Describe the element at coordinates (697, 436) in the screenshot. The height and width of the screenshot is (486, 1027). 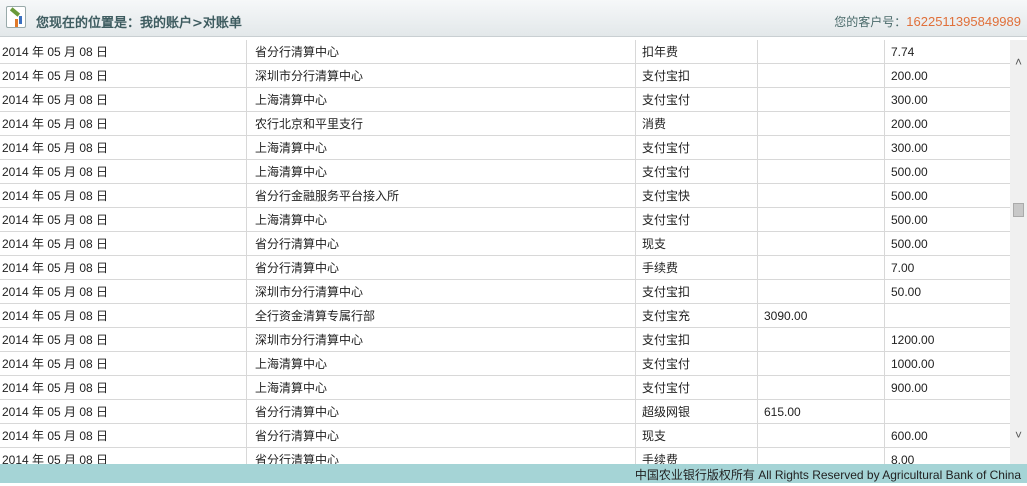
I see `summary-cell: 现支` at that location.